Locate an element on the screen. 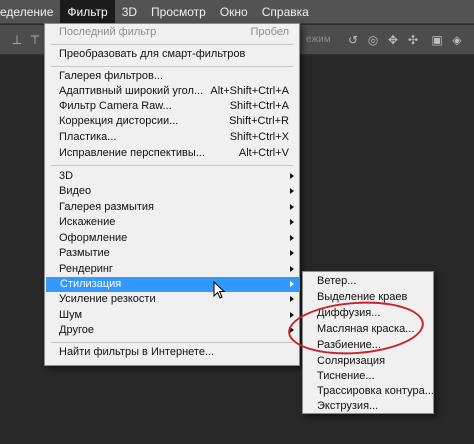  menu-item-label: Преобразовать для смарт-фильтров is located at coordinates (152, 54).